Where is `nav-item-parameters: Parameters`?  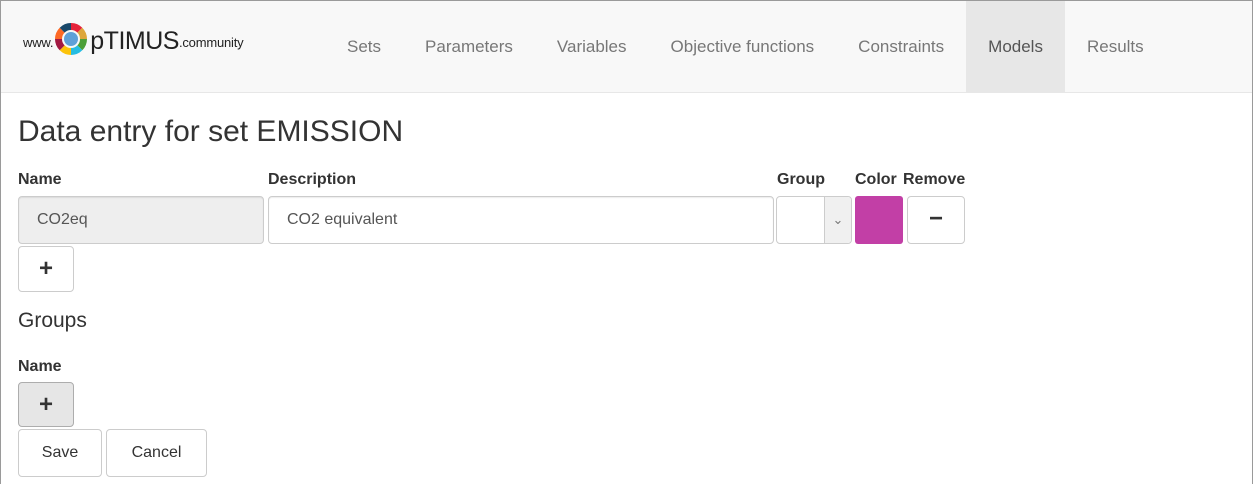 nav-item-parameters: Parameters is located at coordinates (469, 46).